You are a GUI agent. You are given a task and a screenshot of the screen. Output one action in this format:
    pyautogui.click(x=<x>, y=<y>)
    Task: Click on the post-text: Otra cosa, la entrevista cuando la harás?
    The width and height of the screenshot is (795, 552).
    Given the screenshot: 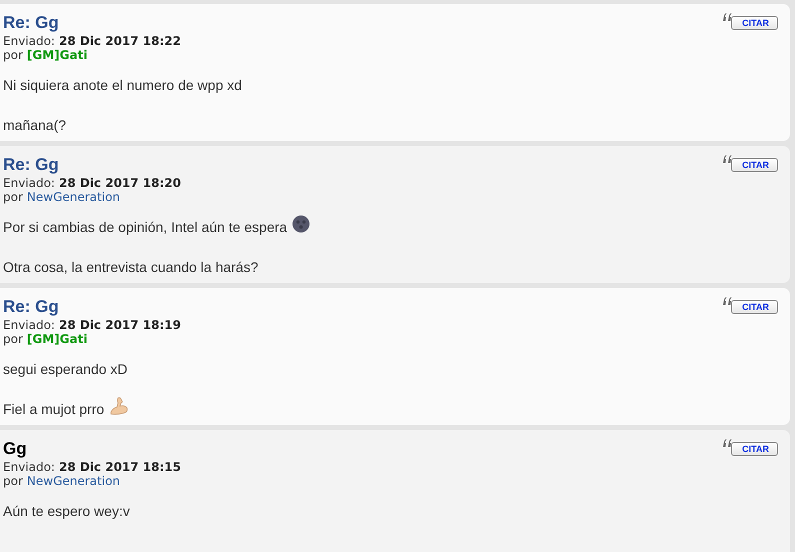 What is the action you would take?
    pyautogui.click(x=130, y=267)
    